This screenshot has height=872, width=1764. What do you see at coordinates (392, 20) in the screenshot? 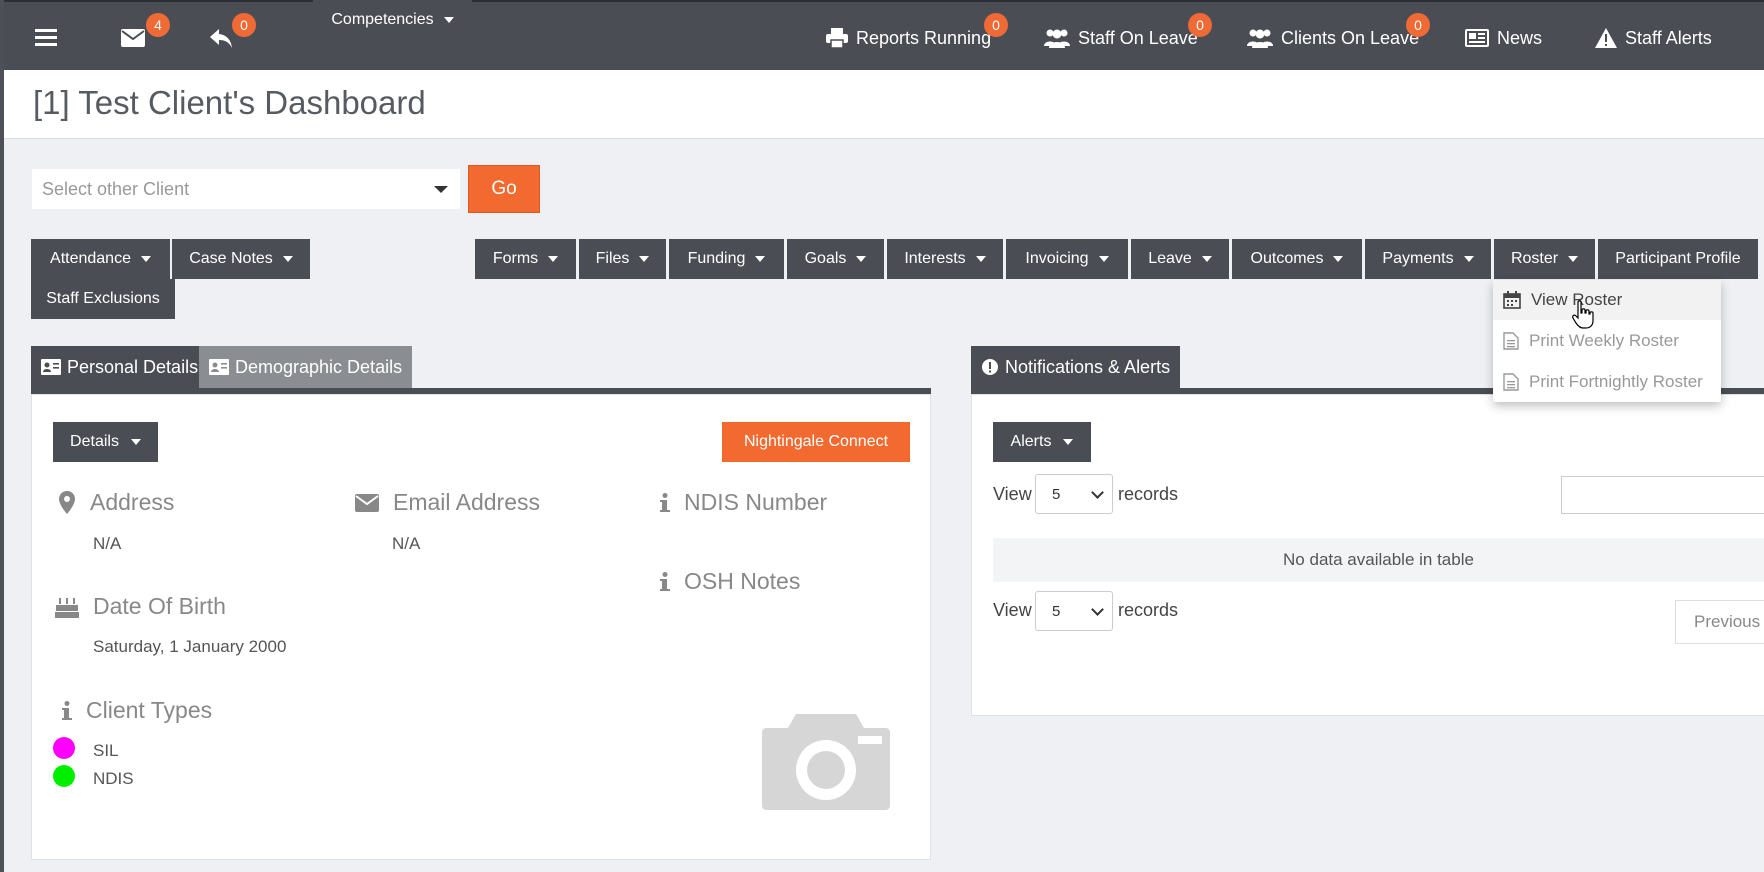
I see `menu-competencies: Competencies` at bounding box center [392, 20].